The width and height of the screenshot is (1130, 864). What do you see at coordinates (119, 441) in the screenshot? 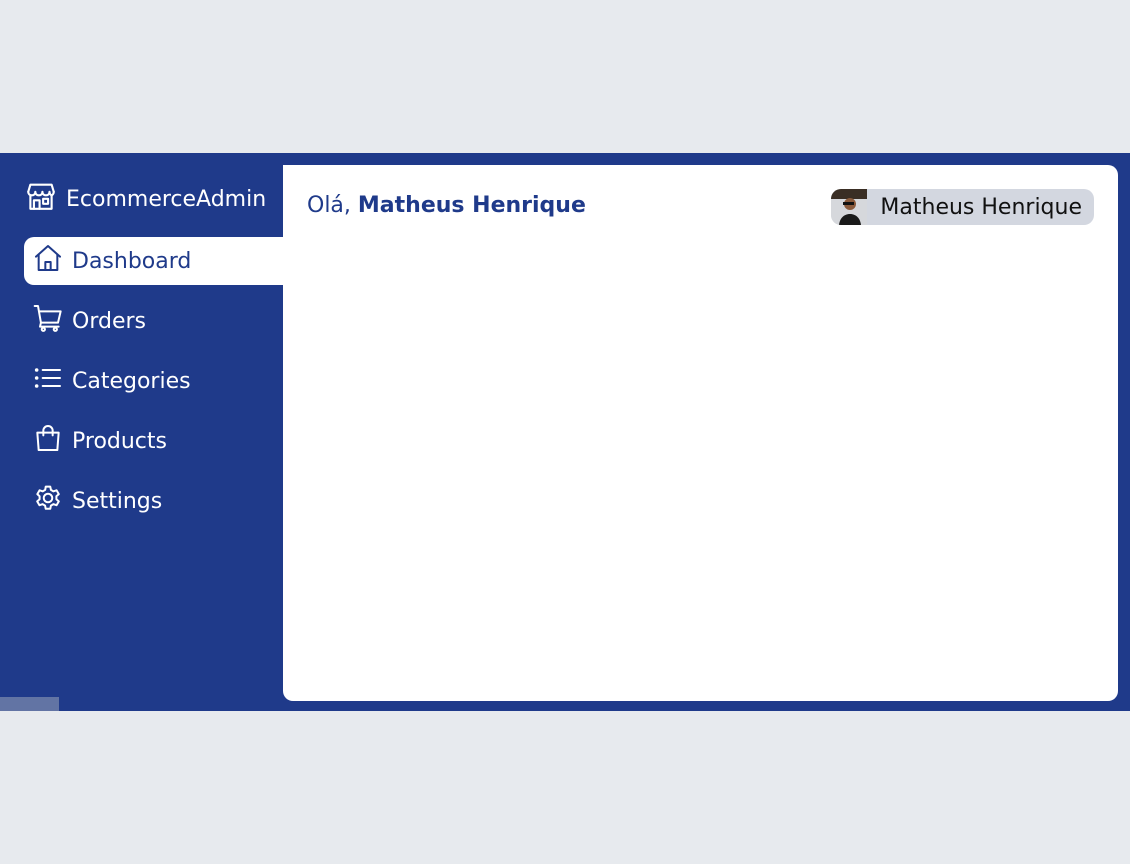
I see `sidebar-item-label: Products` at bounding box center [119, 441].